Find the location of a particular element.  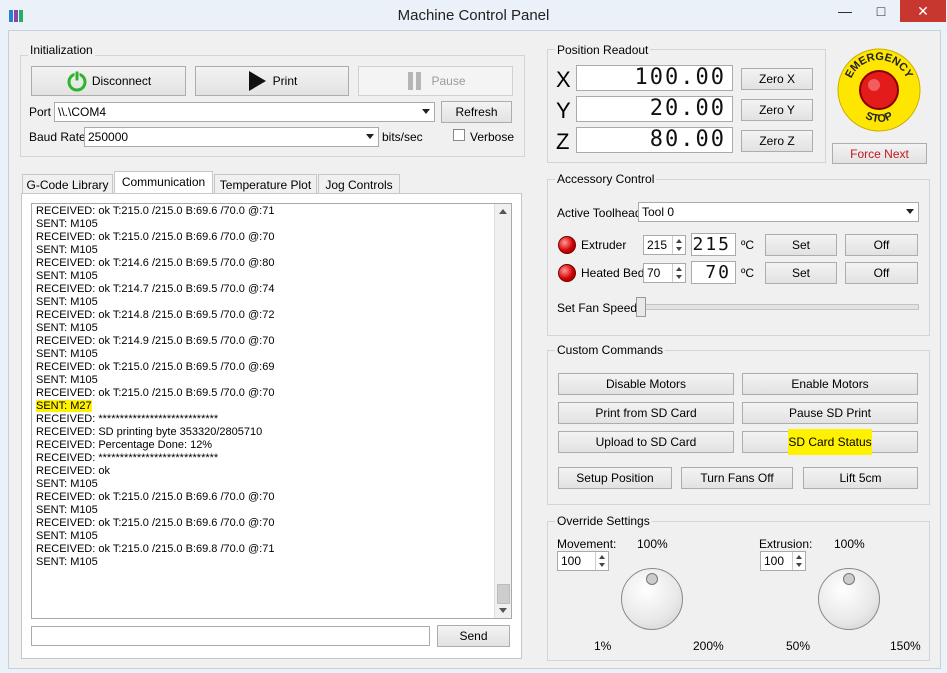

extrusion-dial-indicator is located at coordinates (849, 579).